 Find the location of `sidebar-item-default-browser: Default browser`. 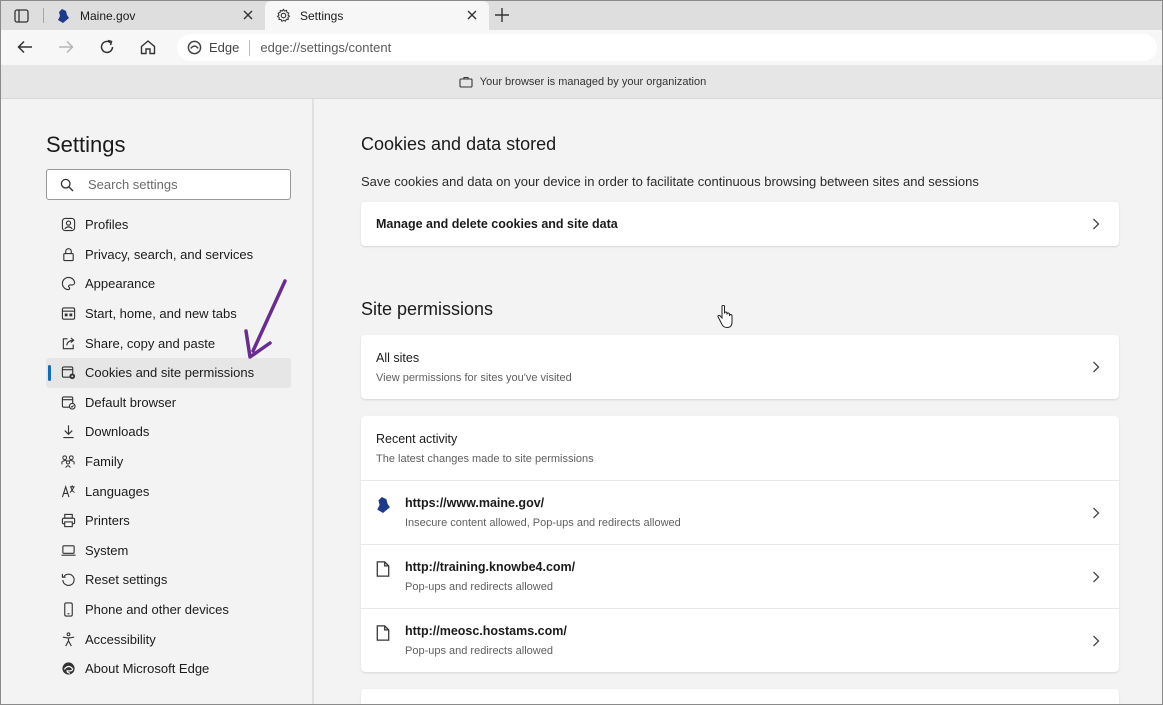

sidebar-item-default-browser: Default browser is located at coordinates (168, 403).